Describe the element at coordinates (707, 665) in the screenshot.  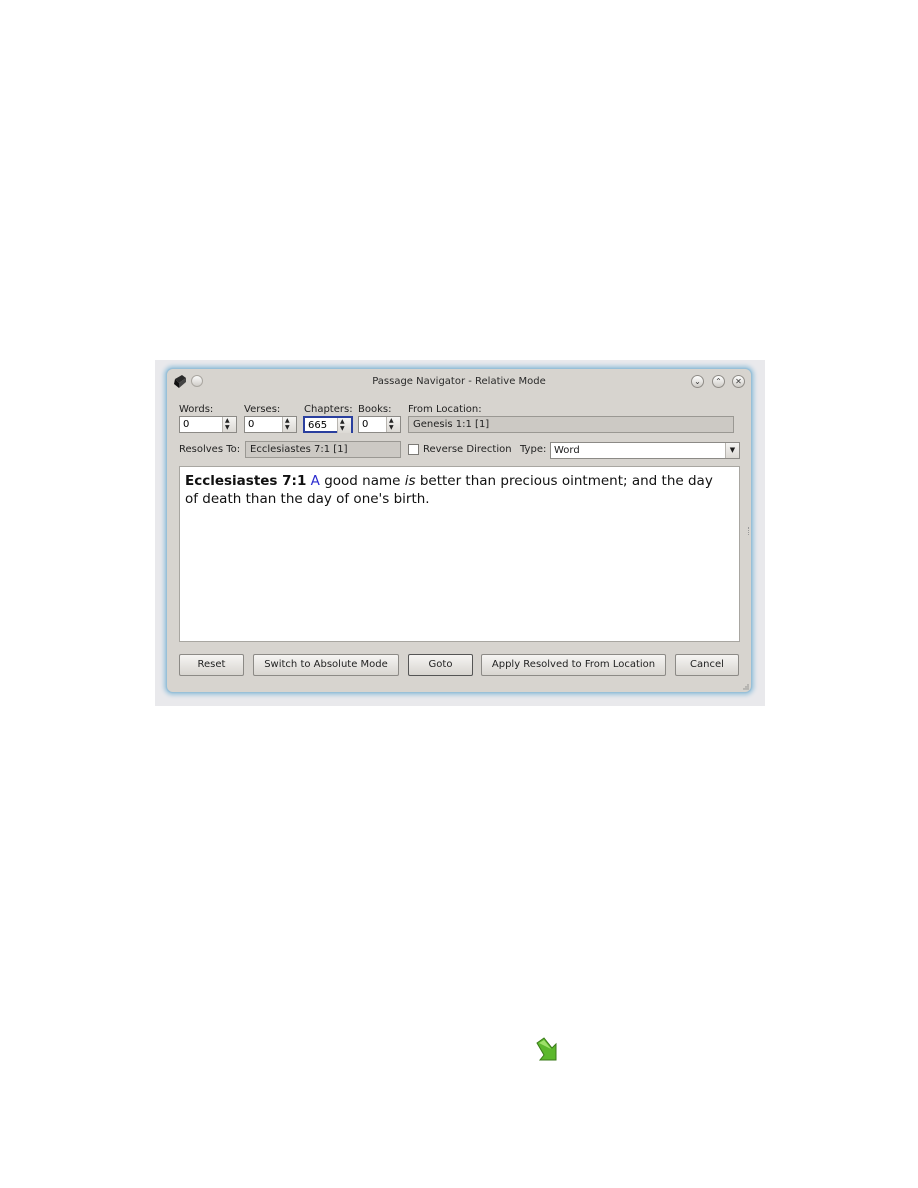
I see `cancel-button: Cancel` at that location.